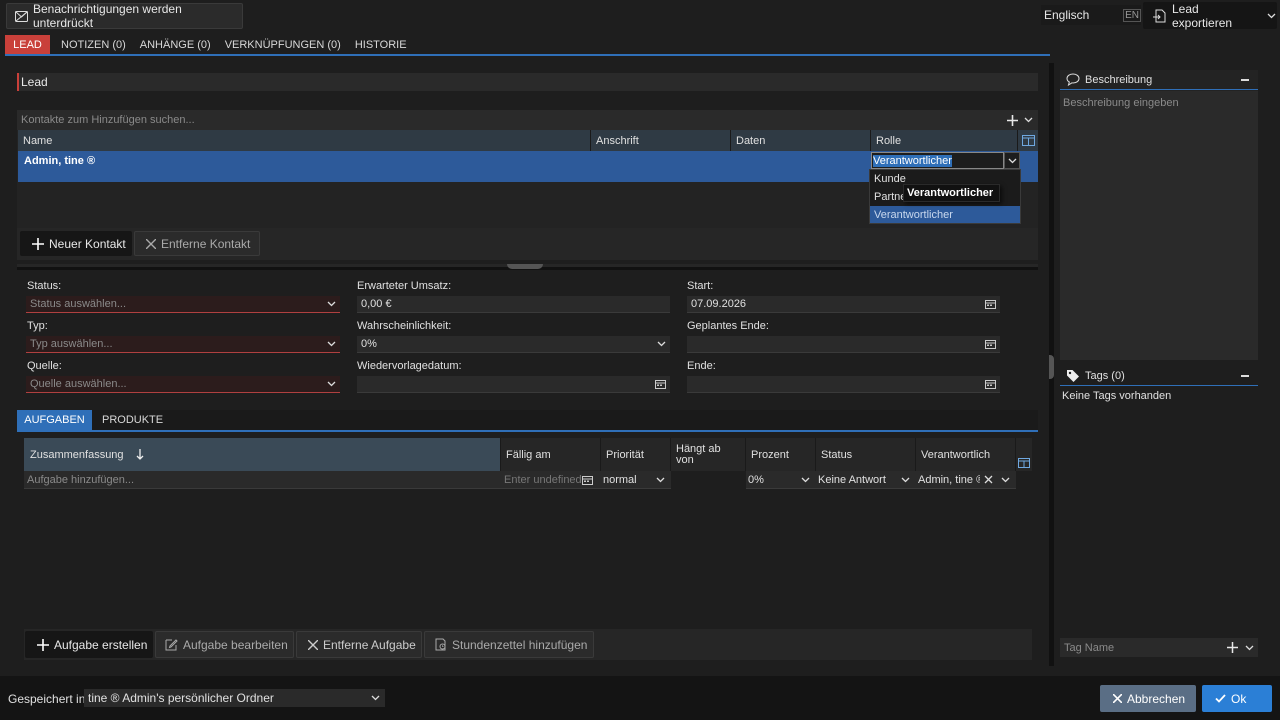 The image size is (1280, 720). I want to click on language-code-badge: EN, so click(1132, 15).